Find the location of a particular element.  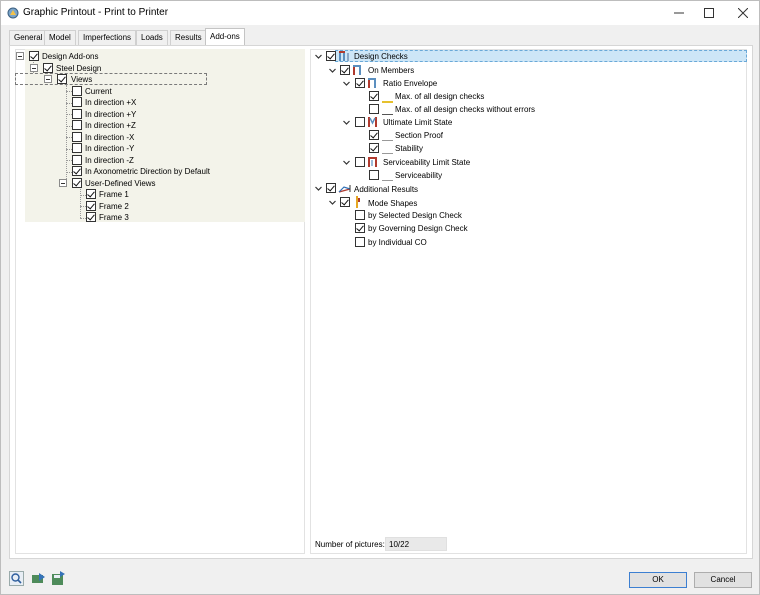

tree-label-view-minus-y: In direction -Y is located at coordinates (110, 148).